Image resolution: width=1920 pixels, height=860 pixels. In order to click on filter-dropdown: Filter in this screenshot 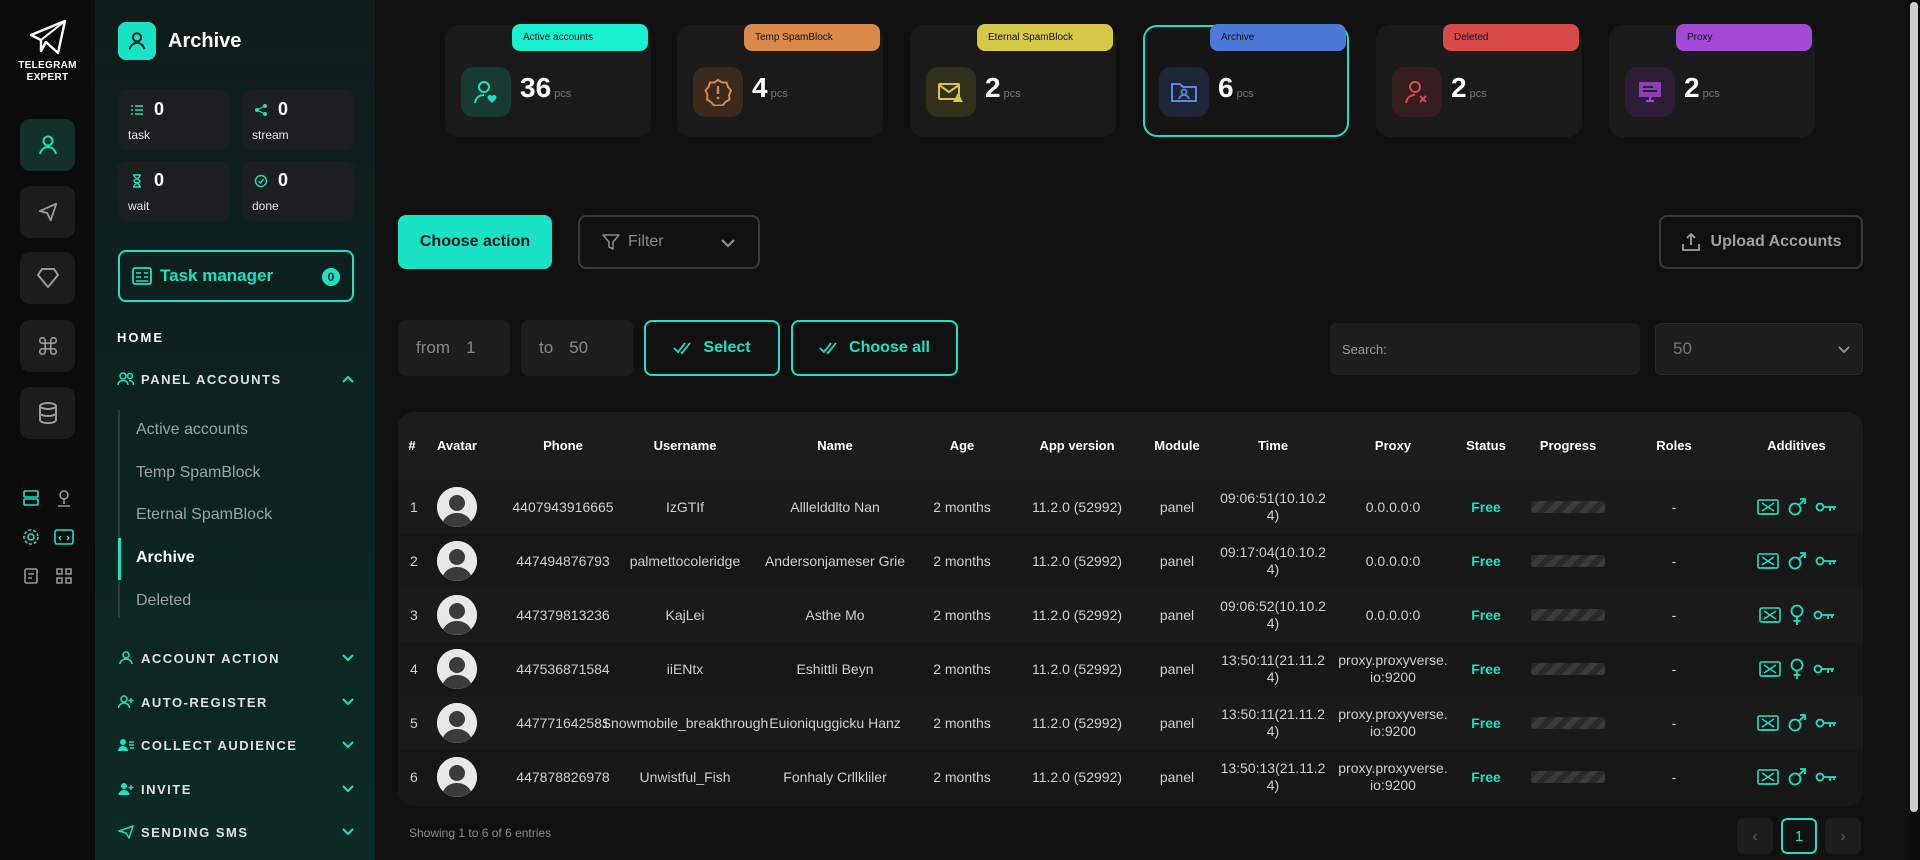, I will do `click(669, 242)`.